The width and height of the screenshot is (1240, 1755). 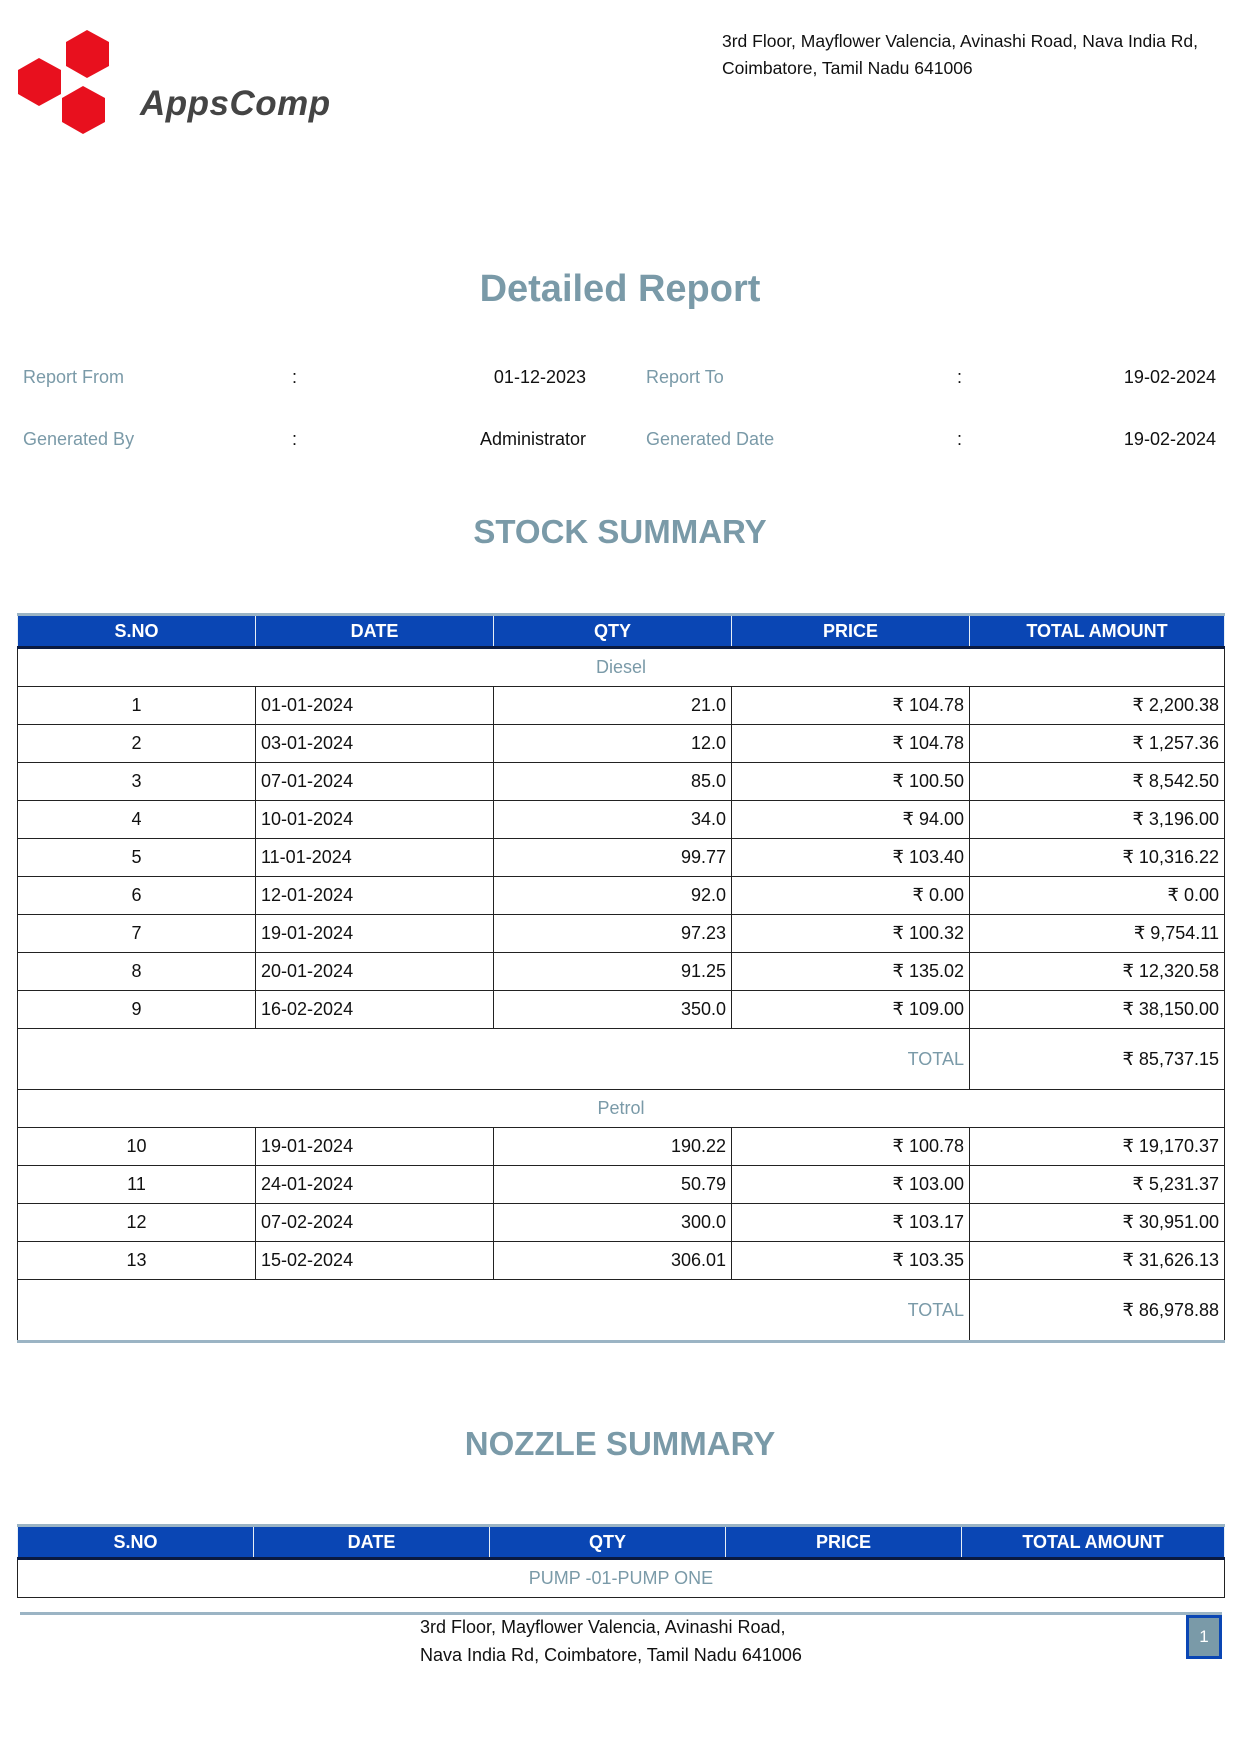 I want to click on logo-wordmark: AppsComp, so click(x=235, y=103).